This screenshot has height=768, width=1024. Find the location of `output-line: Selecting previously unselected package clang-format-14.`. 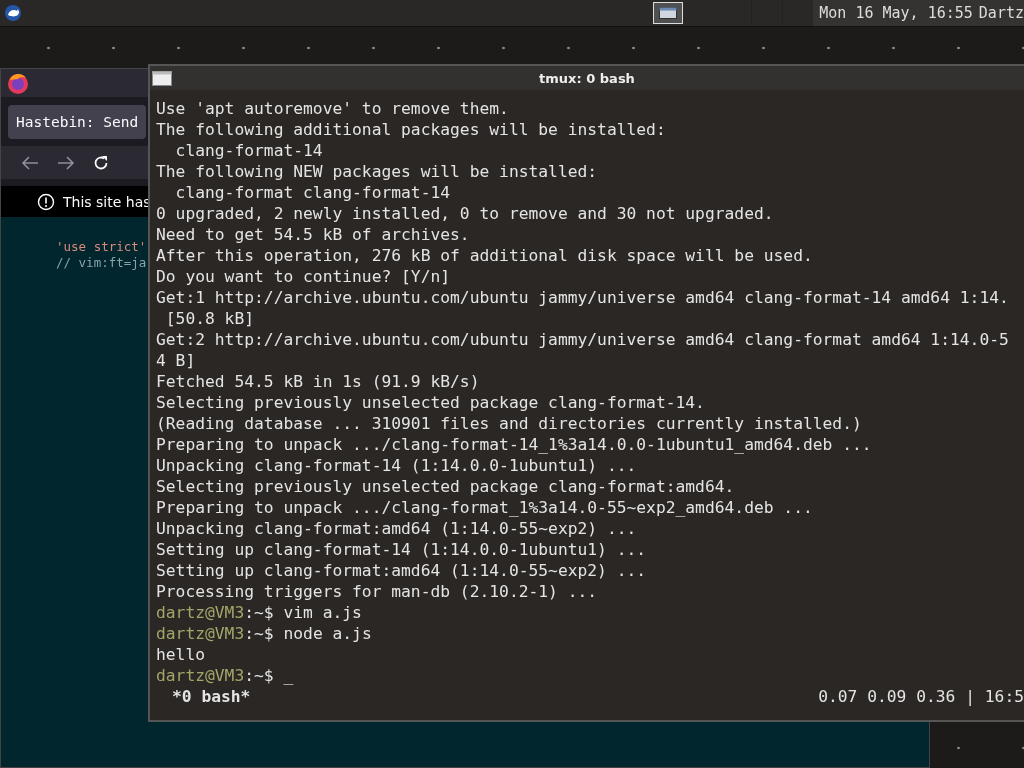

output-line: Selecting previously unselected package clang-format-14. is located at coordinates (431, 402).